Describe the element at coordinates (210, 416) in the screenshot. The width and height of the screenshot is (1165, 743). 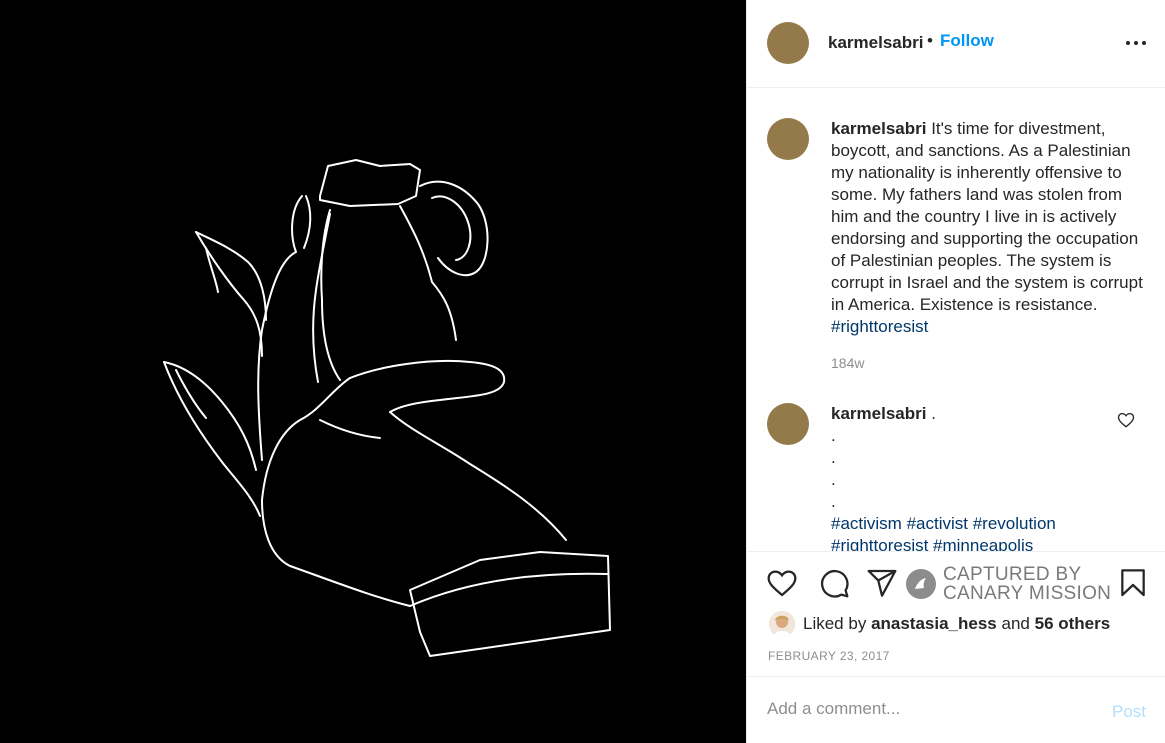
I see `finger-long-2b` at that location.